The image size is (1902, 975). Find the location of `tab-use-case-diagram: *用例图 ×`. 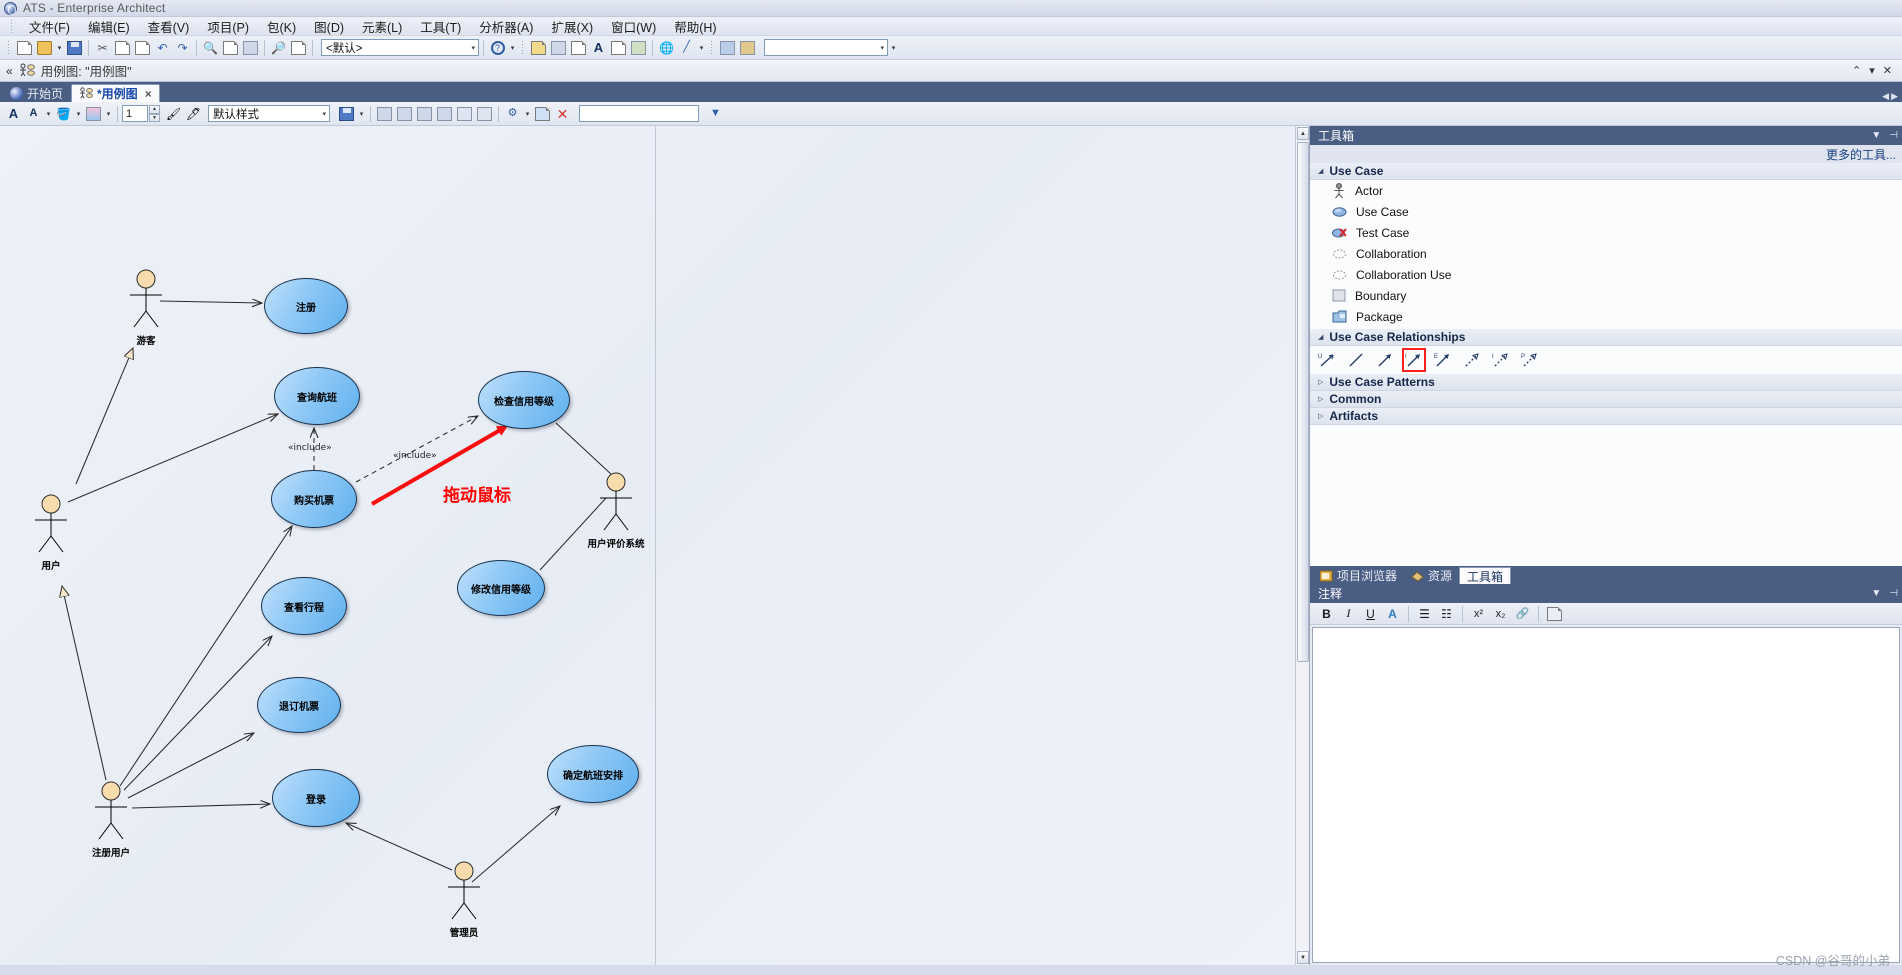

tab-use-case-diagram: *用例图 × is located at coordinates (115, 93).